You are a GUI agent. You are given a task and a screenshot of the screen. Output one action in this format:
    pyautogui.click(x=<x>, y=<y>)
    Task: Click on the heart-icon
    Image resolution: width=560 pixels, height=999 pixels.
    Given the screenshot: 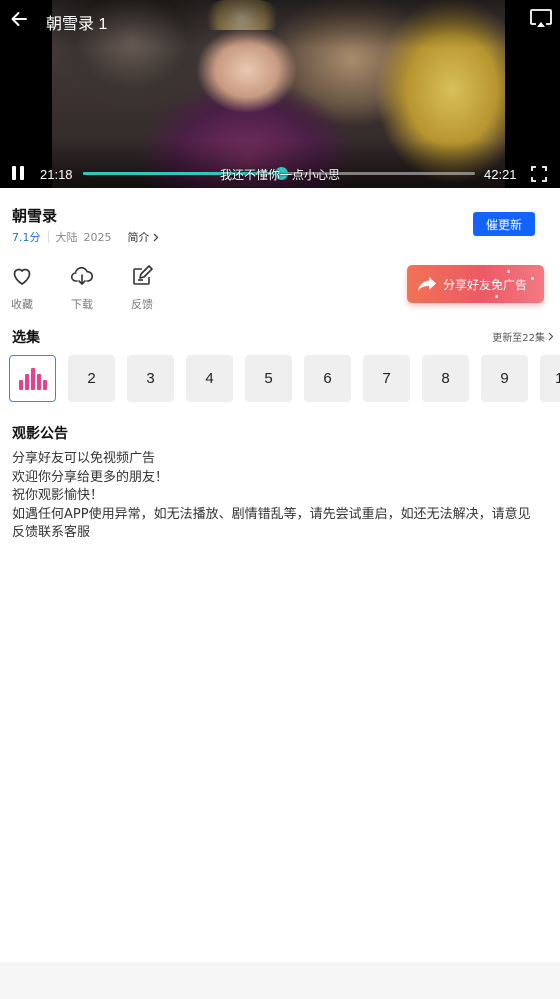 What is the action you would take?
    pyautogui.click(x=22, y=276)
    